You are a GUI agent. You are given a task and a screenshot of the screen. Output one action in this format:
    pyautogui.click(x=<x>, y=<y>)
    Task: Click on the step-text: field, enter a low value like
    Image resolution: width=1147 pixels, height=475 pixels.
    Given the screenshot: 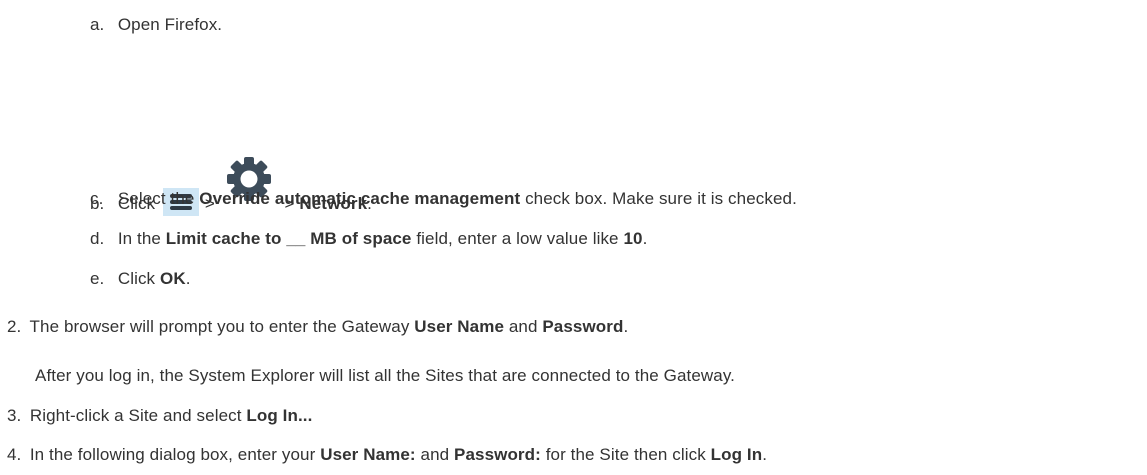 What is the action you would take?
    pyautogui.click(x=517, y=238)
    